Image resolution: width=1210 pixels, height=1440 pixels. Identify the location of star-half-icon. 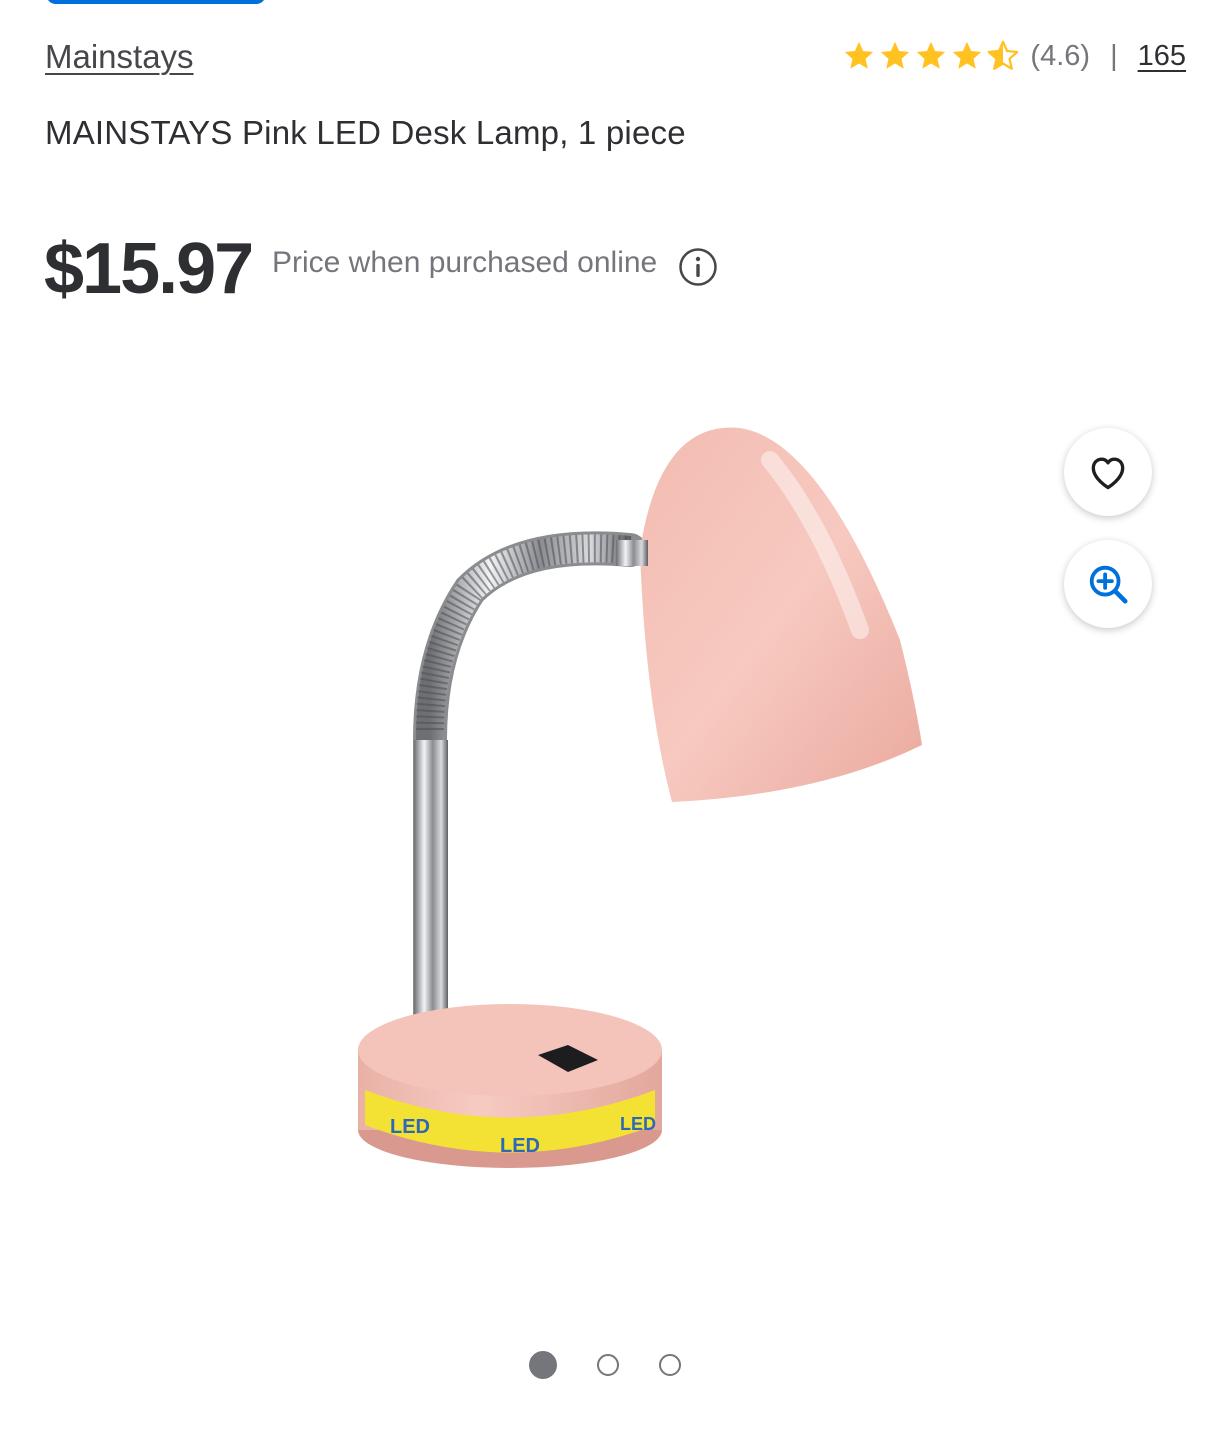
(1003, 55).